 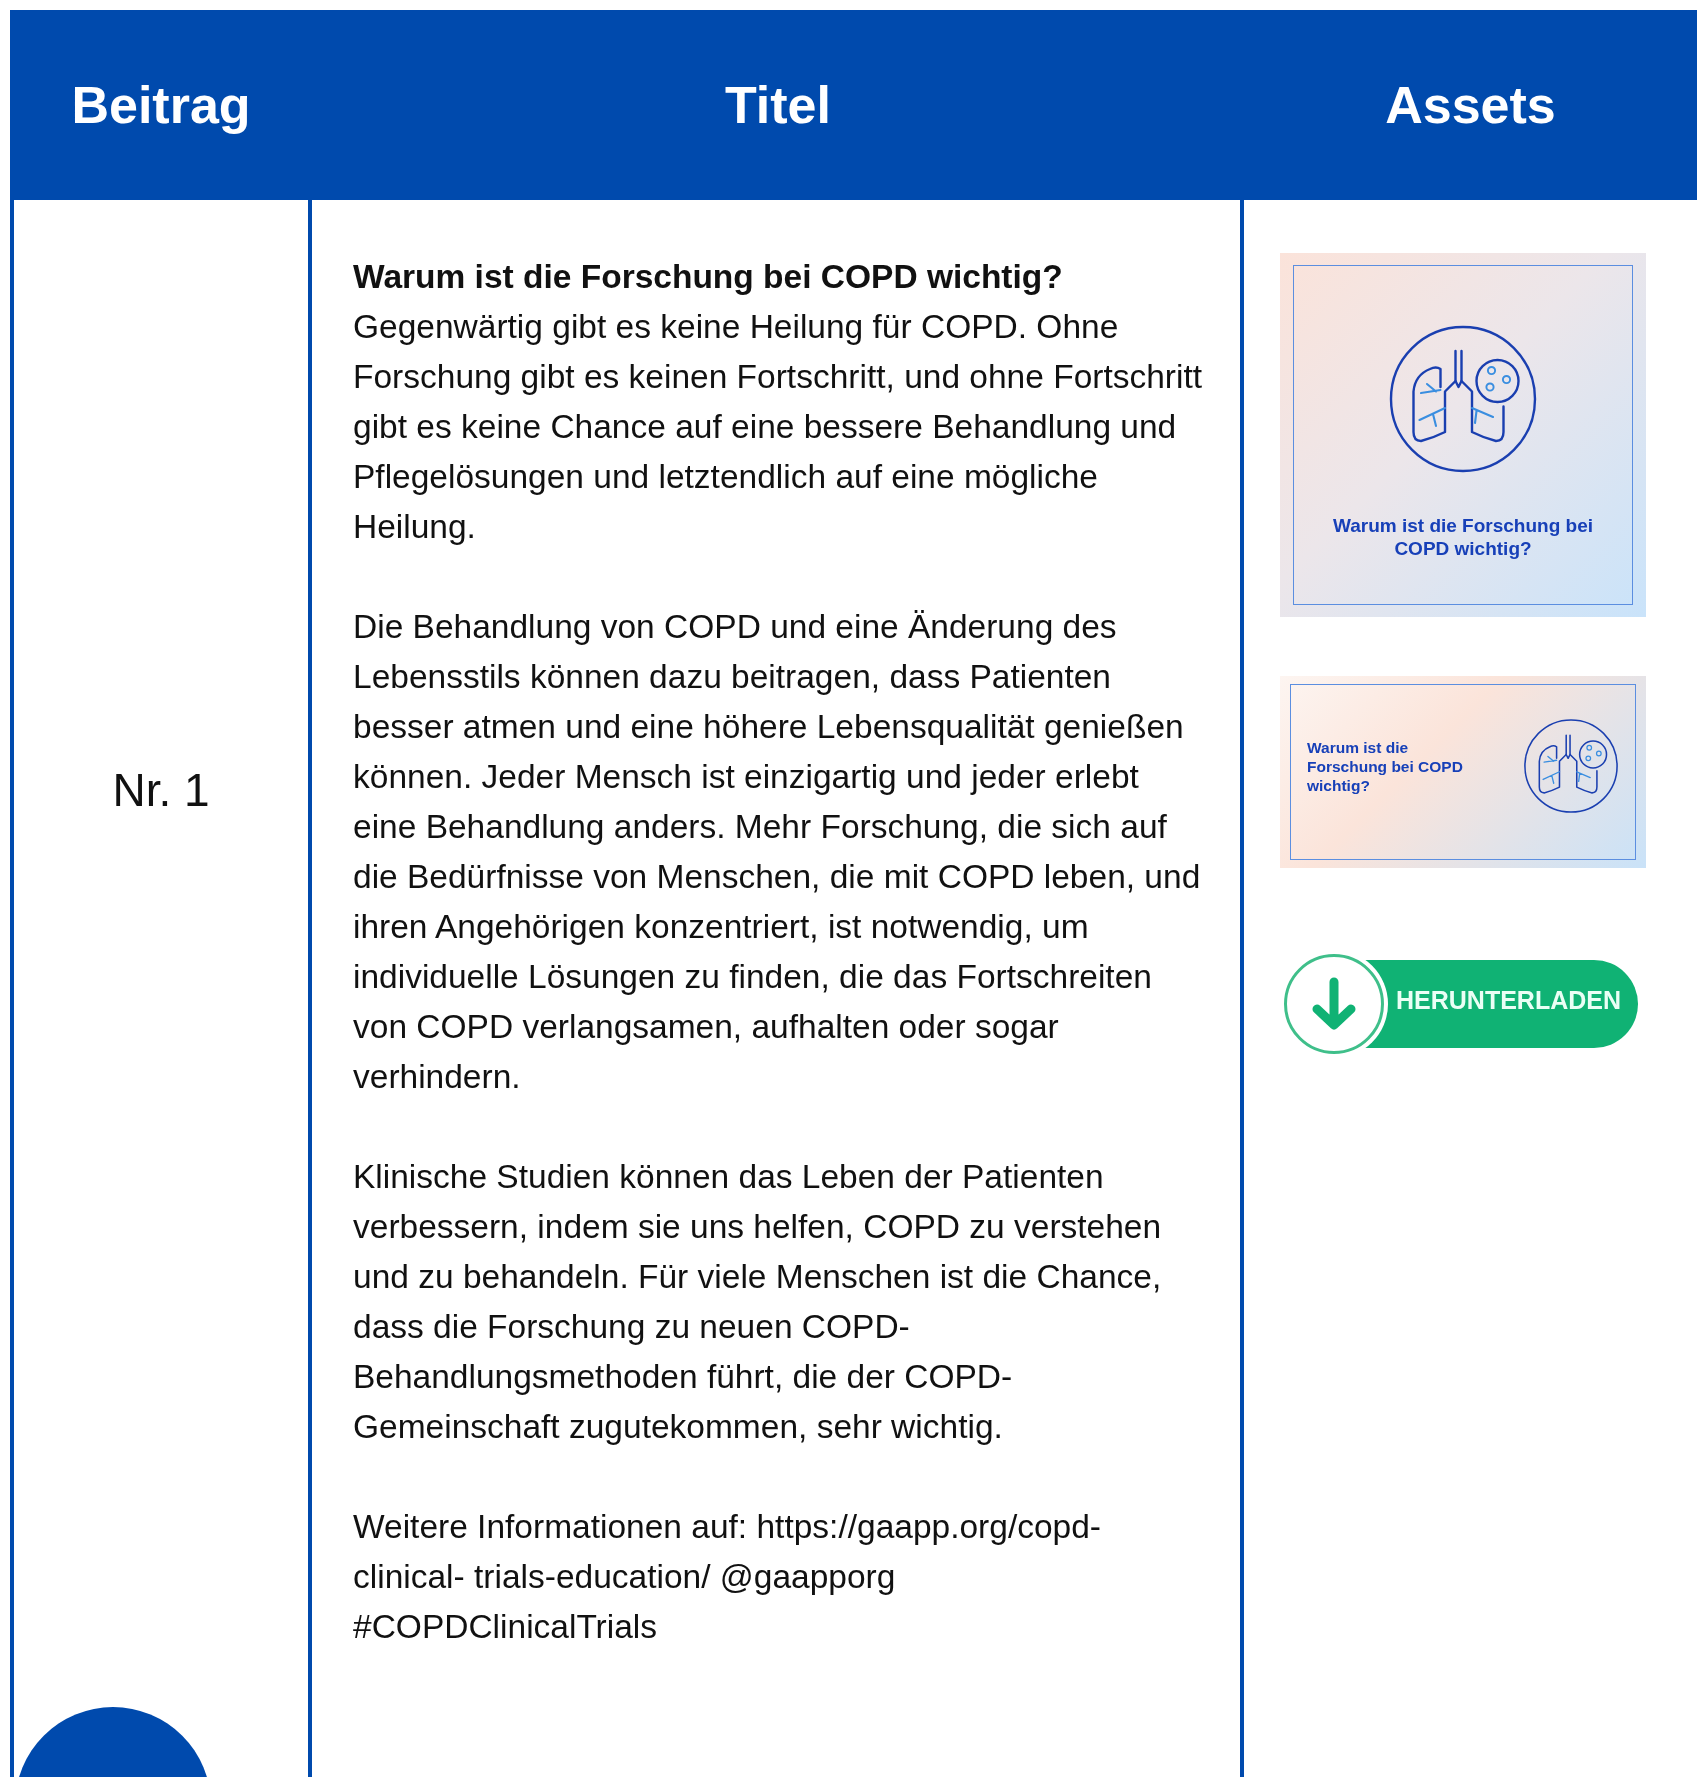 I want to click on post-paragraph: Die Behandlung von COPD und eine Änderung des Lebensstils können dazu beitragen, dass Patienten besser atmen und eine höhere Lebensqualität genießen können. Jeder Mensch ist einzigartig und jeder erlebt eine Behandlung anders. Mehr Forschung, die sich auf die Bedürfnisse von Menschen, die mit COPD leben, und ihren Angehörigen konzentriert, ist notwendig, um individuelle Lösungen zu finden, die das Fortschreiten von COPD verlangsamen, aufhalten oder sogar verhindern., so click(x=777, y=852).